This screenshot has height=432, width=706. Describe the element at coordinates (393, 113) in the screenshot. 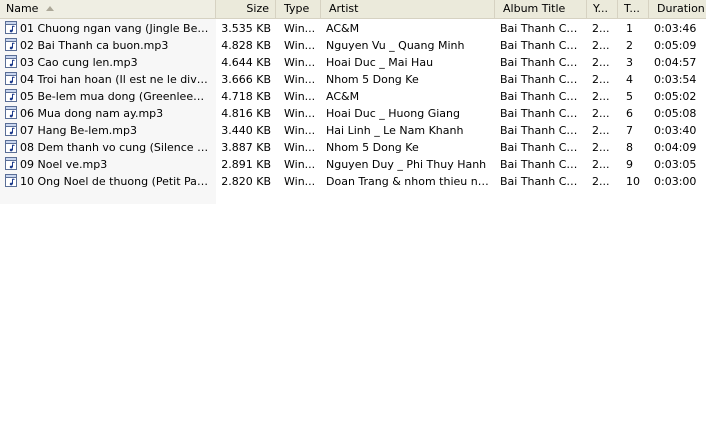

I see `file-artist: Hoai Duc _ Huong Giang` at that location.